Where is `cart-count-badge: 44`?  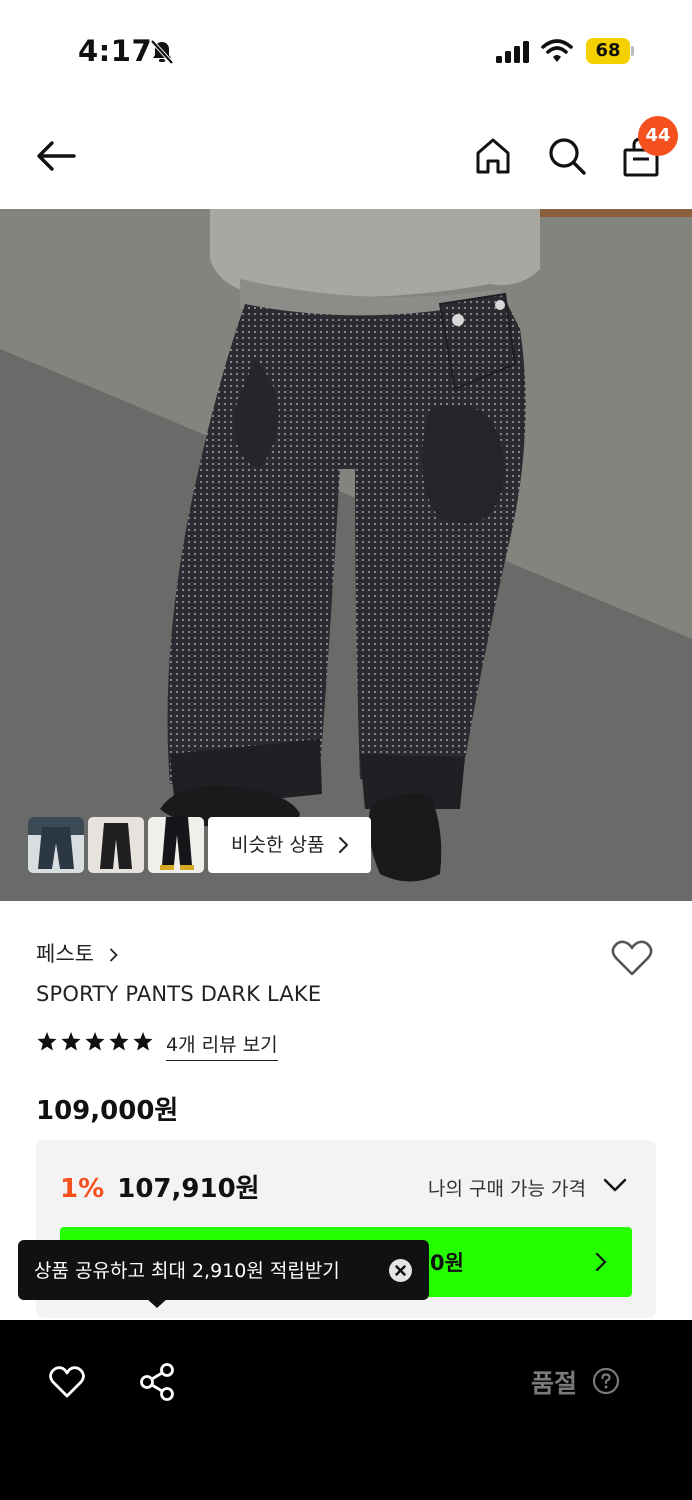
cart-count-badge: 44 is located at coordinates (658, 136).